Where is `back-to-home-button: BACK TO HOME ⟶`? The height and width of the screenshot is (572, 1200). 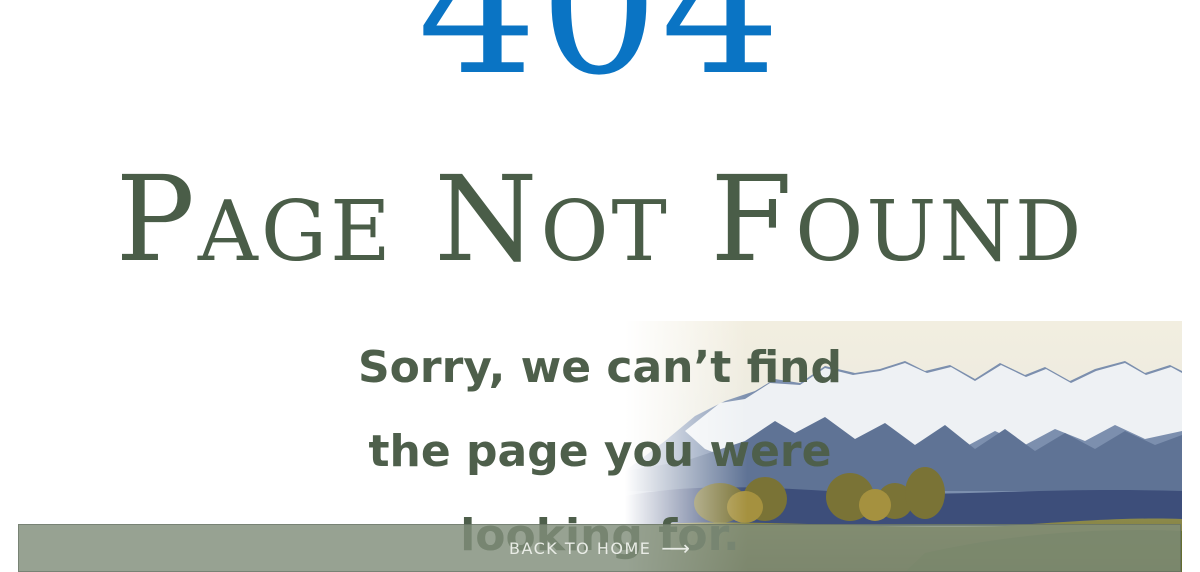 back-to-home-button: BACK TO HOME ⟶ is located at coordinates (599, 548).